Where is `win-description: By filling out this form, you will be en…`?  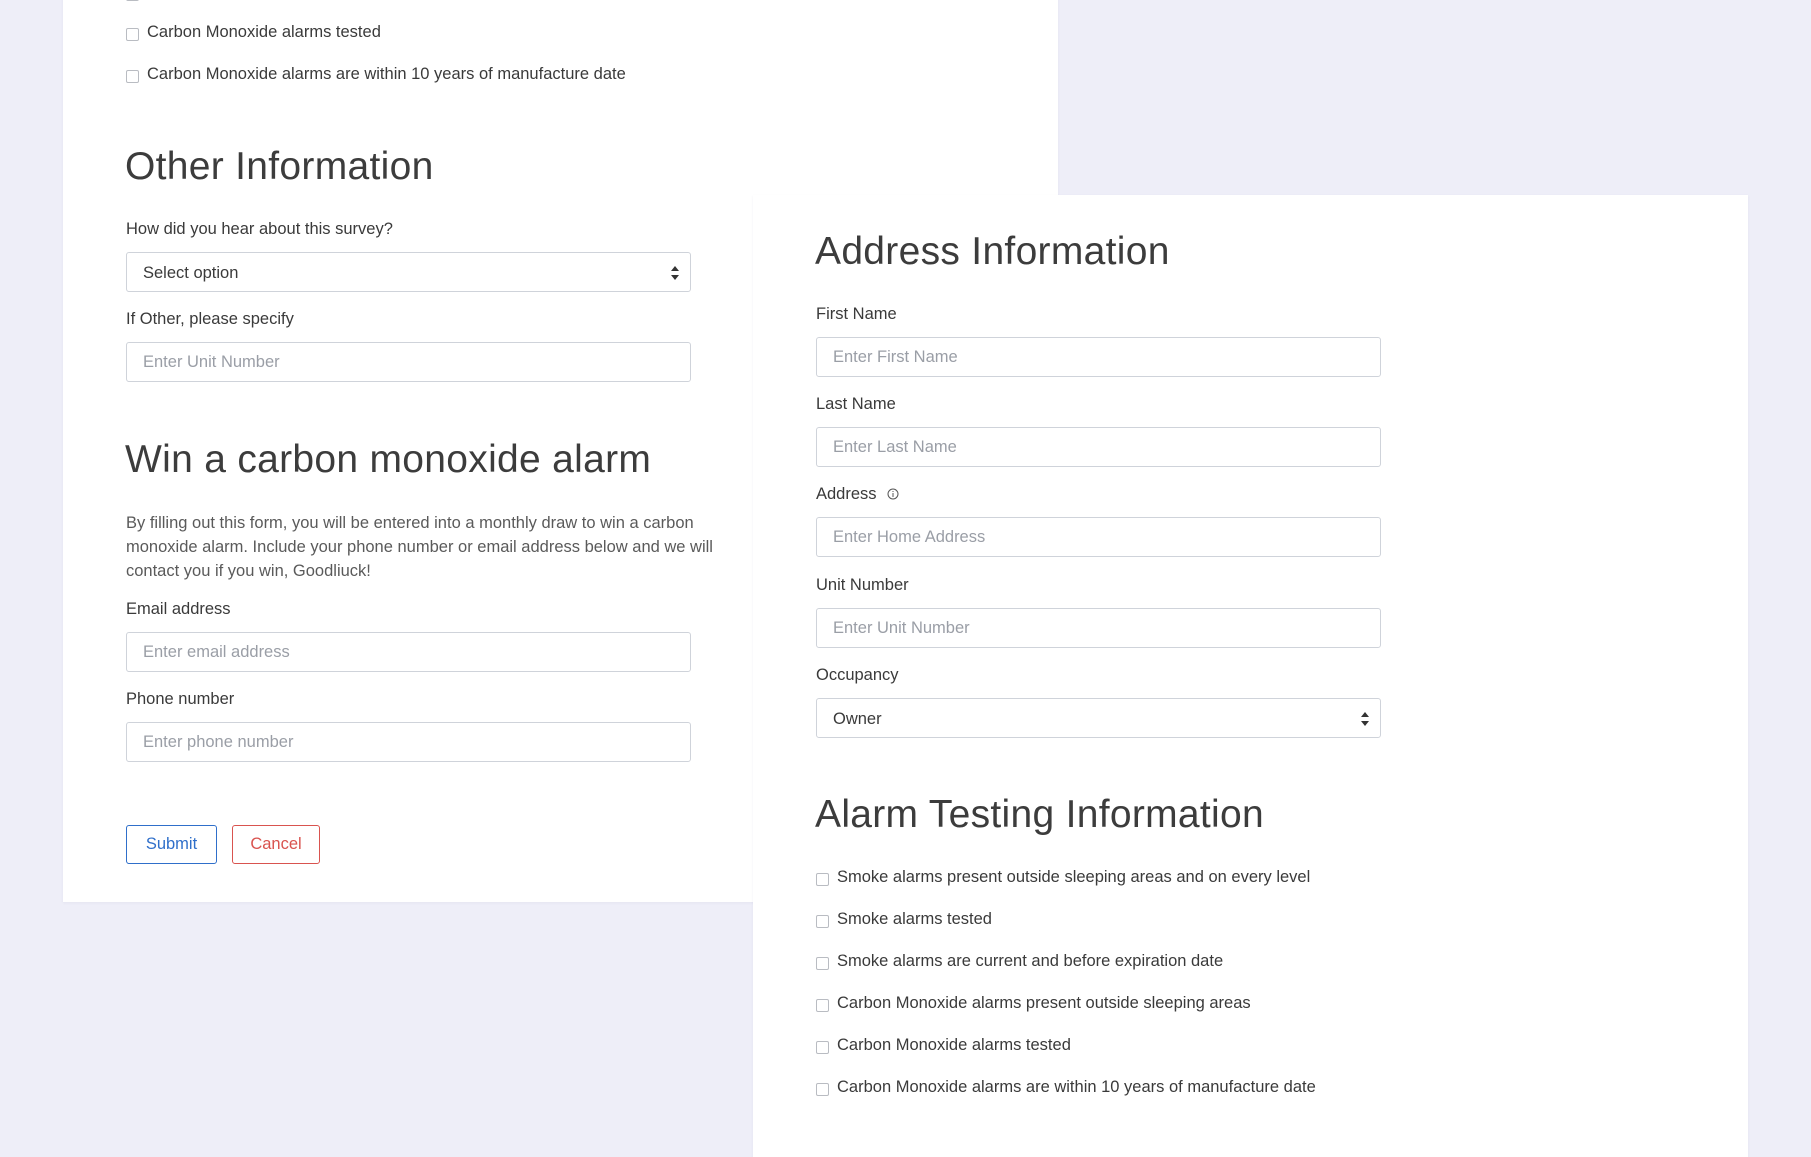 win-description: By filling out this form, you will be en… is located at coordinates (419, 547).